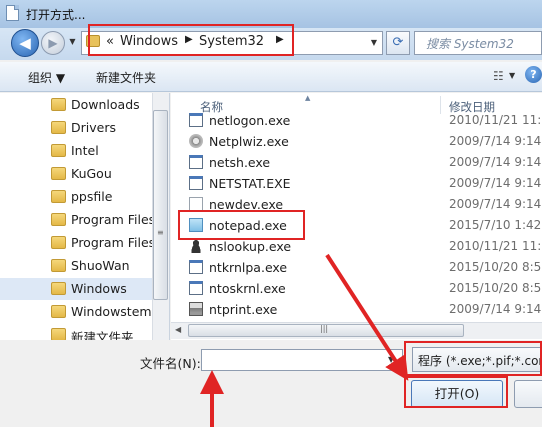 The width and height of the screenshot is (542, 427). Describe the element at coordinates (456, 392) in the screenshot. I see `annotation-box-open` at that location.